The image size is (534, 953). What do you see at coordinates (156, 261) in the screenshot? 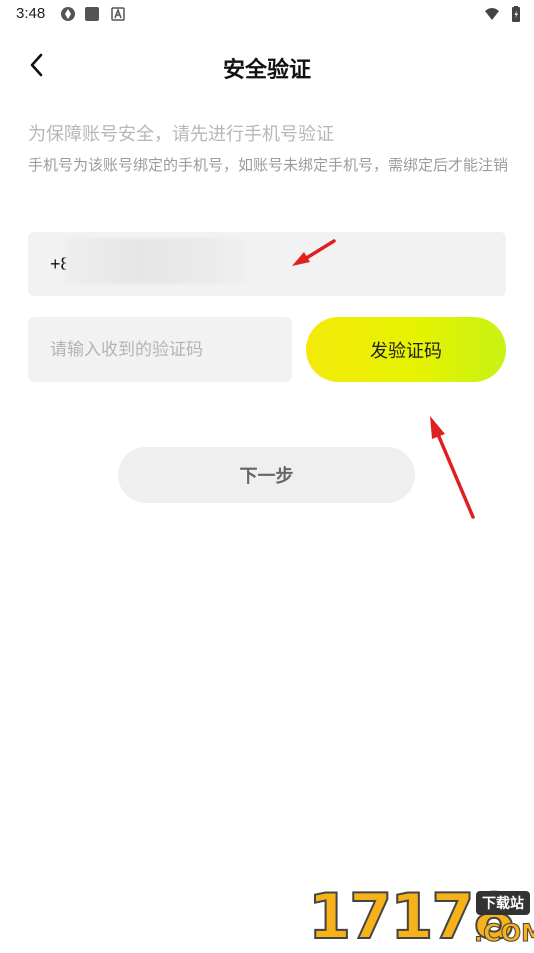
I see `phone-number-redaction` at bounding box center [156, 261].